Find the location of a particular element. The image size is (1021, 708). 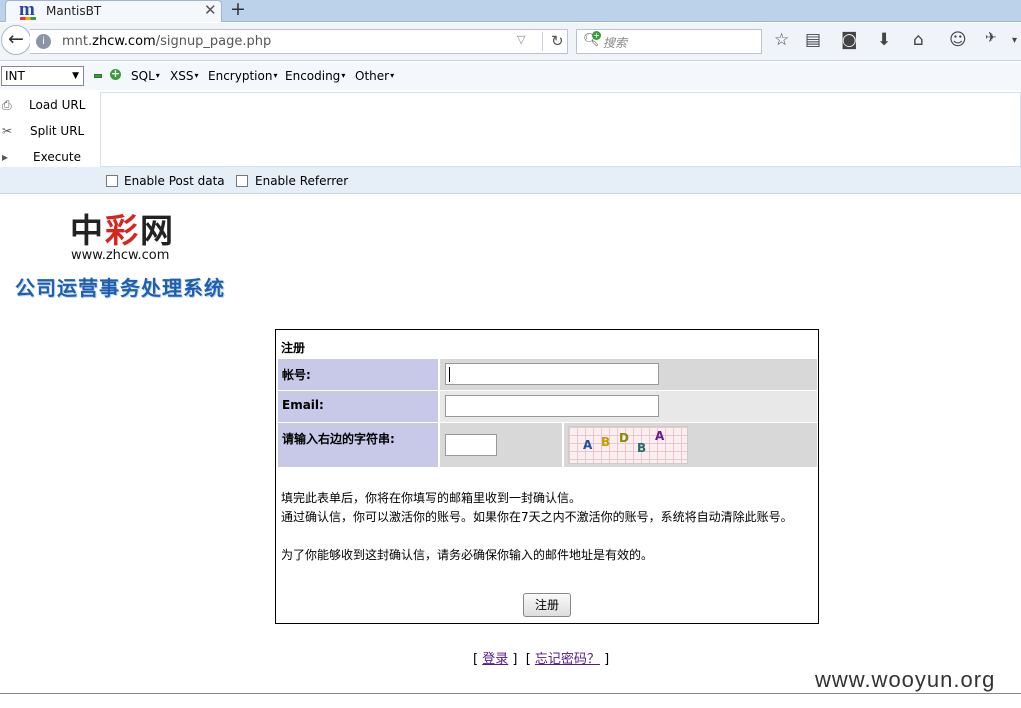

select-value: INT is located at coordinates (15, 76).